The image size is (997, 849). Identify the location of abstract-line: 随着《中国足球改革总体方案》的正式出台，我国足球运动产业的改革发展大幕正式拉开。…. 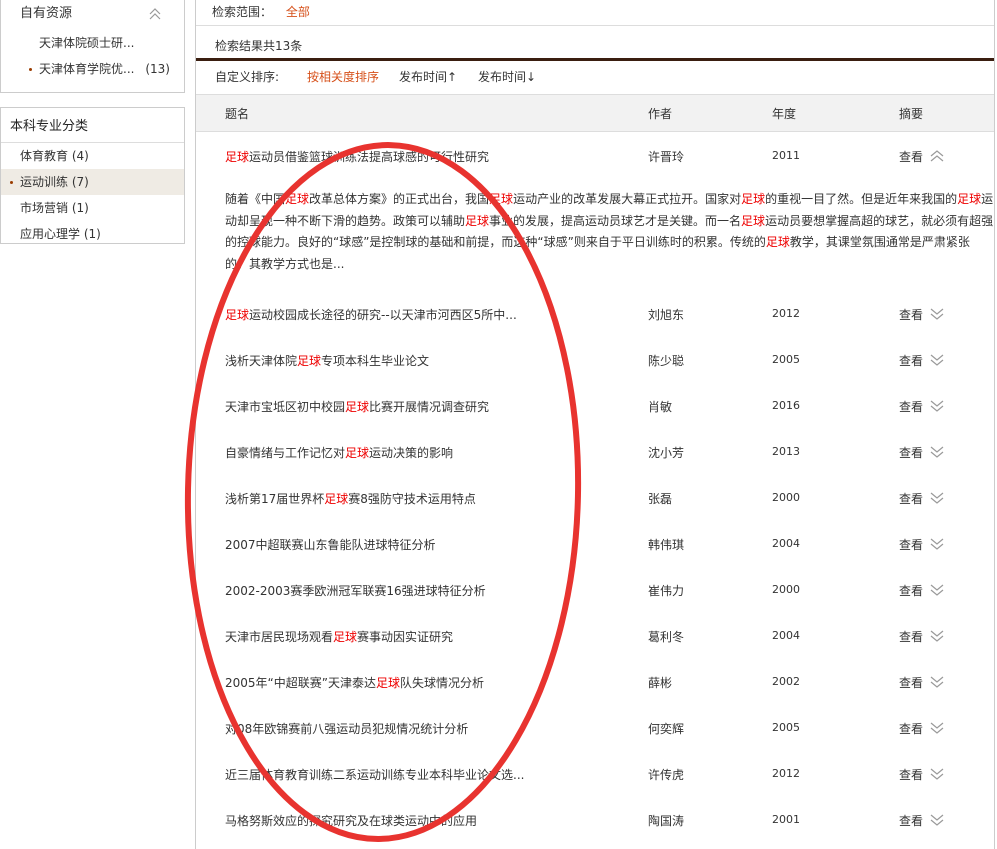
(609, 199).